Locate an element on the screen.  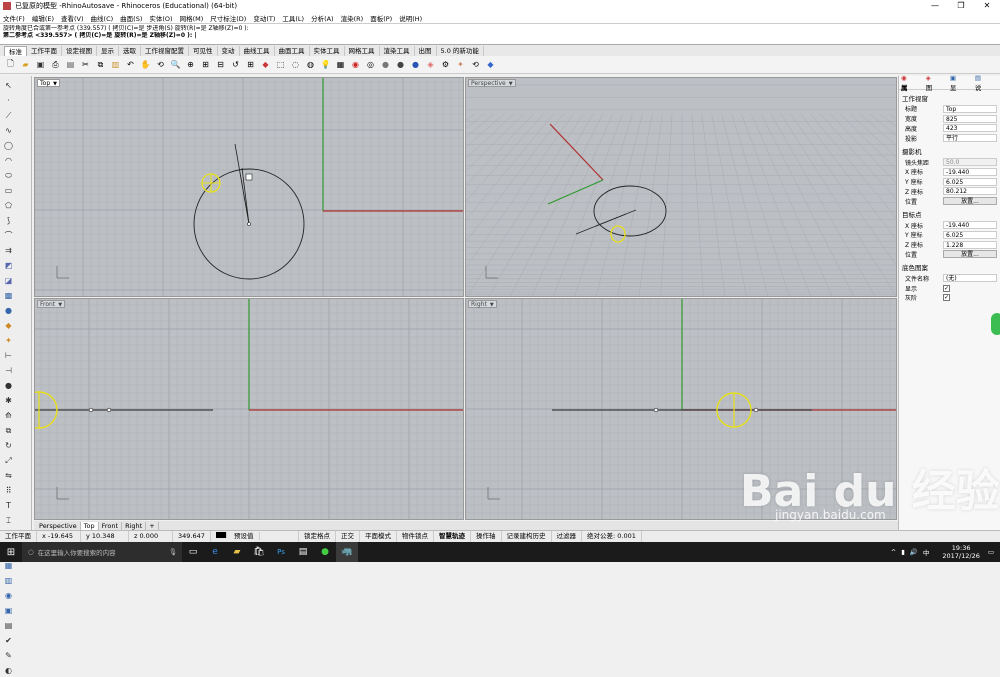
trim-icon: ⊢ is located at coordinates (8, 355).